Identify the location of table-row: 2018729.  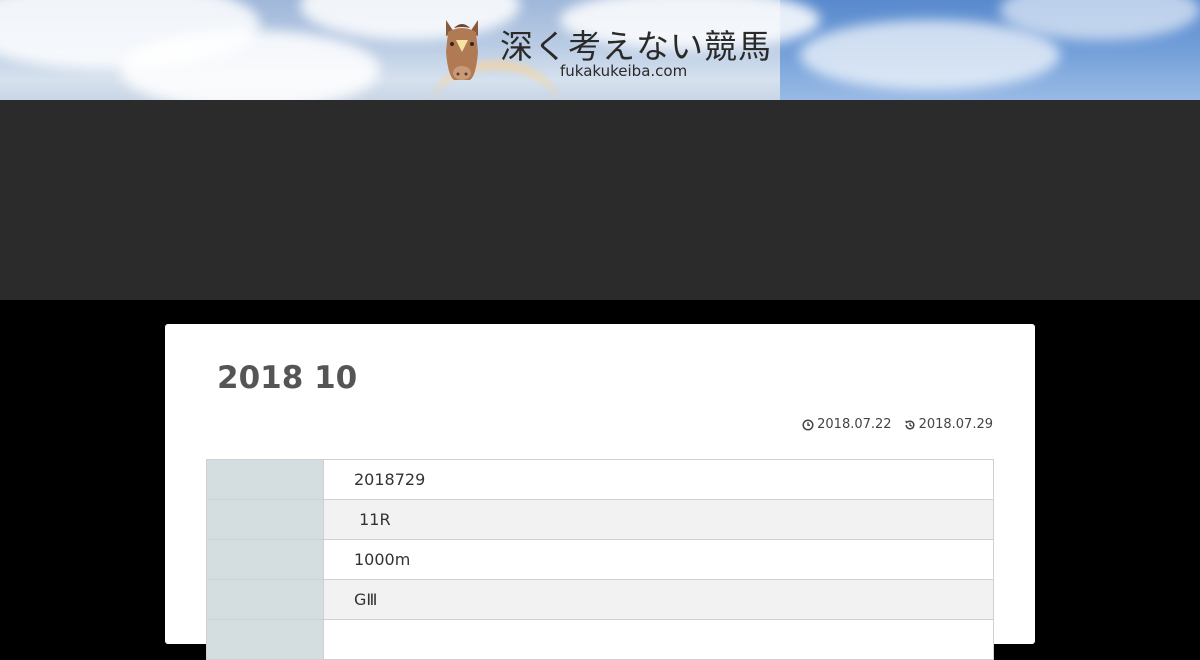
(600, 479).